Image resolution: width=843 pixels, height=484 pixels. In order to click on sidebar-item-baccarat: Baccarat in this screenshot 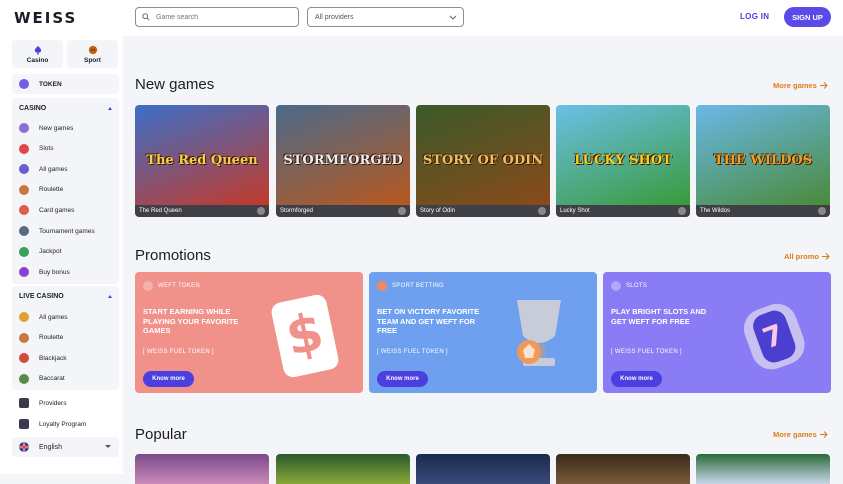, I will do `click(65, 379)`.